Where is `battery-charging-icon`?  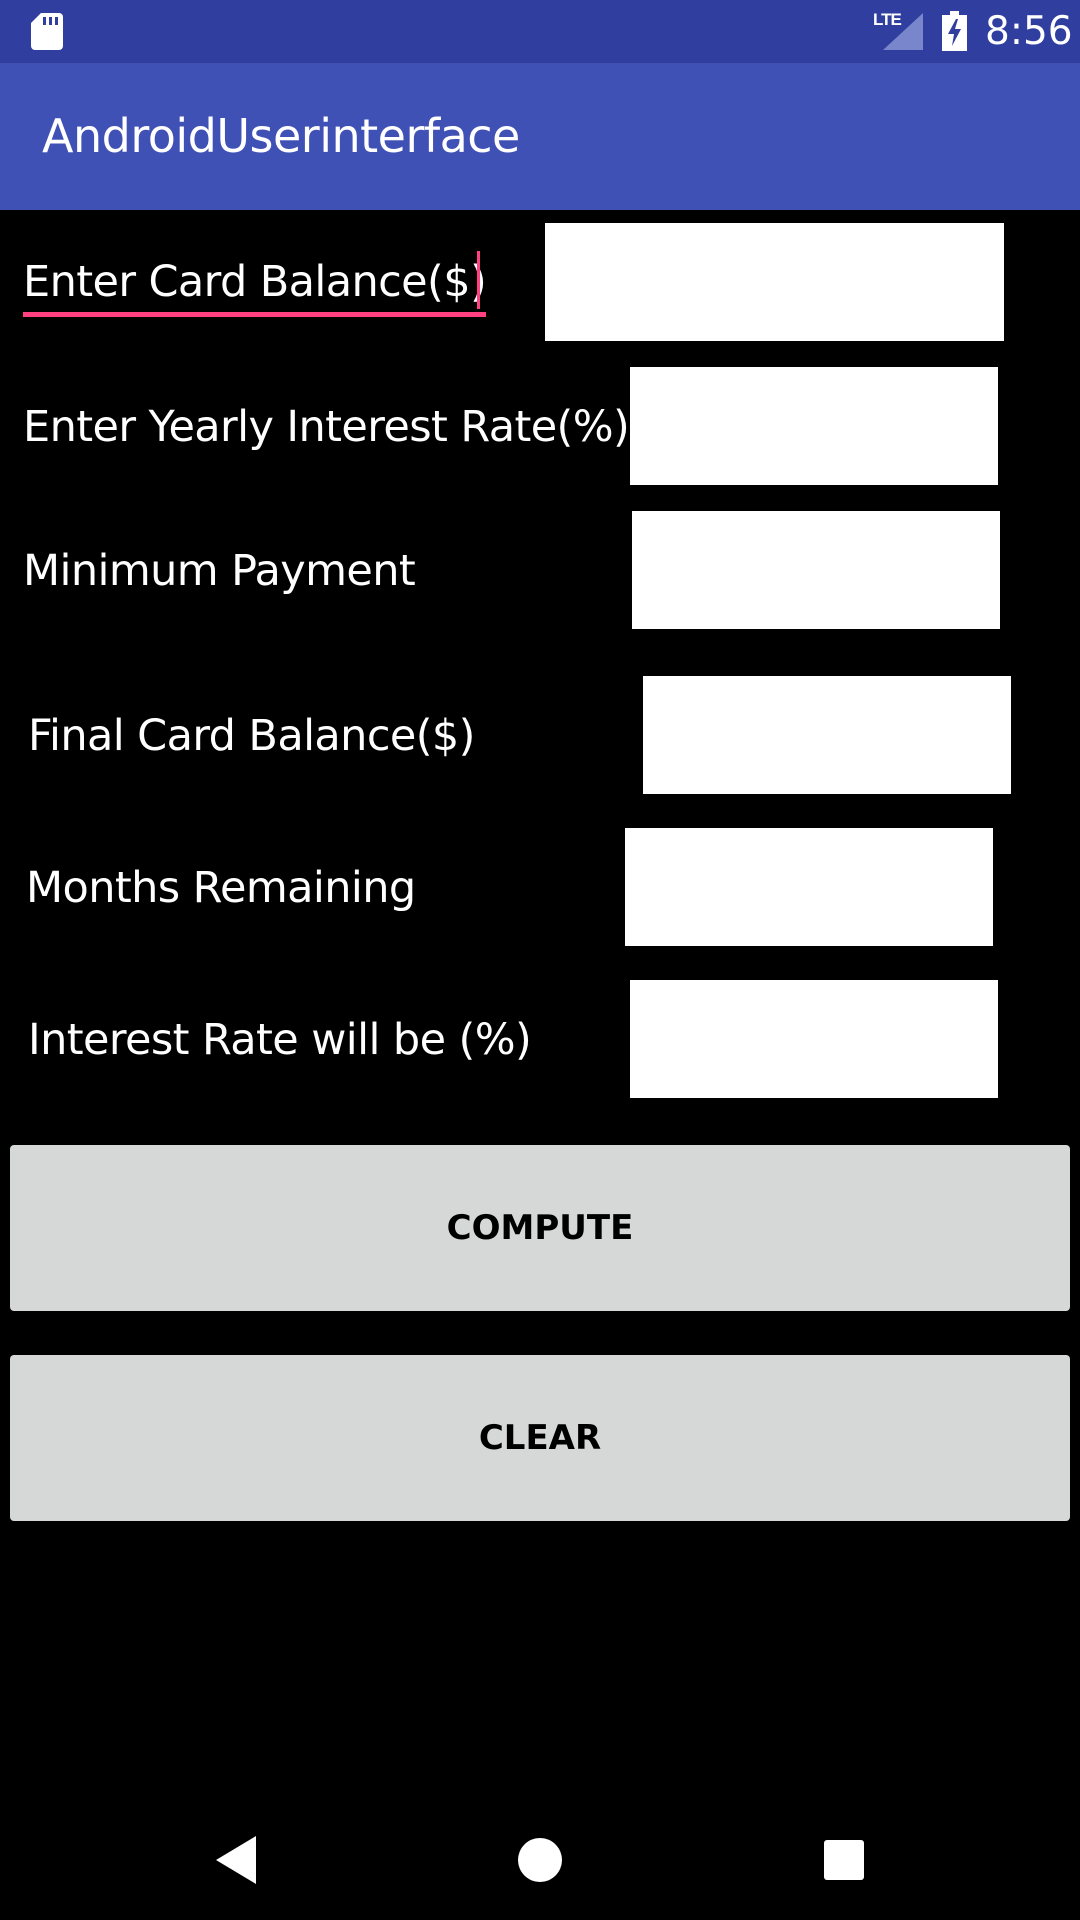
battery-charging-icon is located at coordinates (954, 31).